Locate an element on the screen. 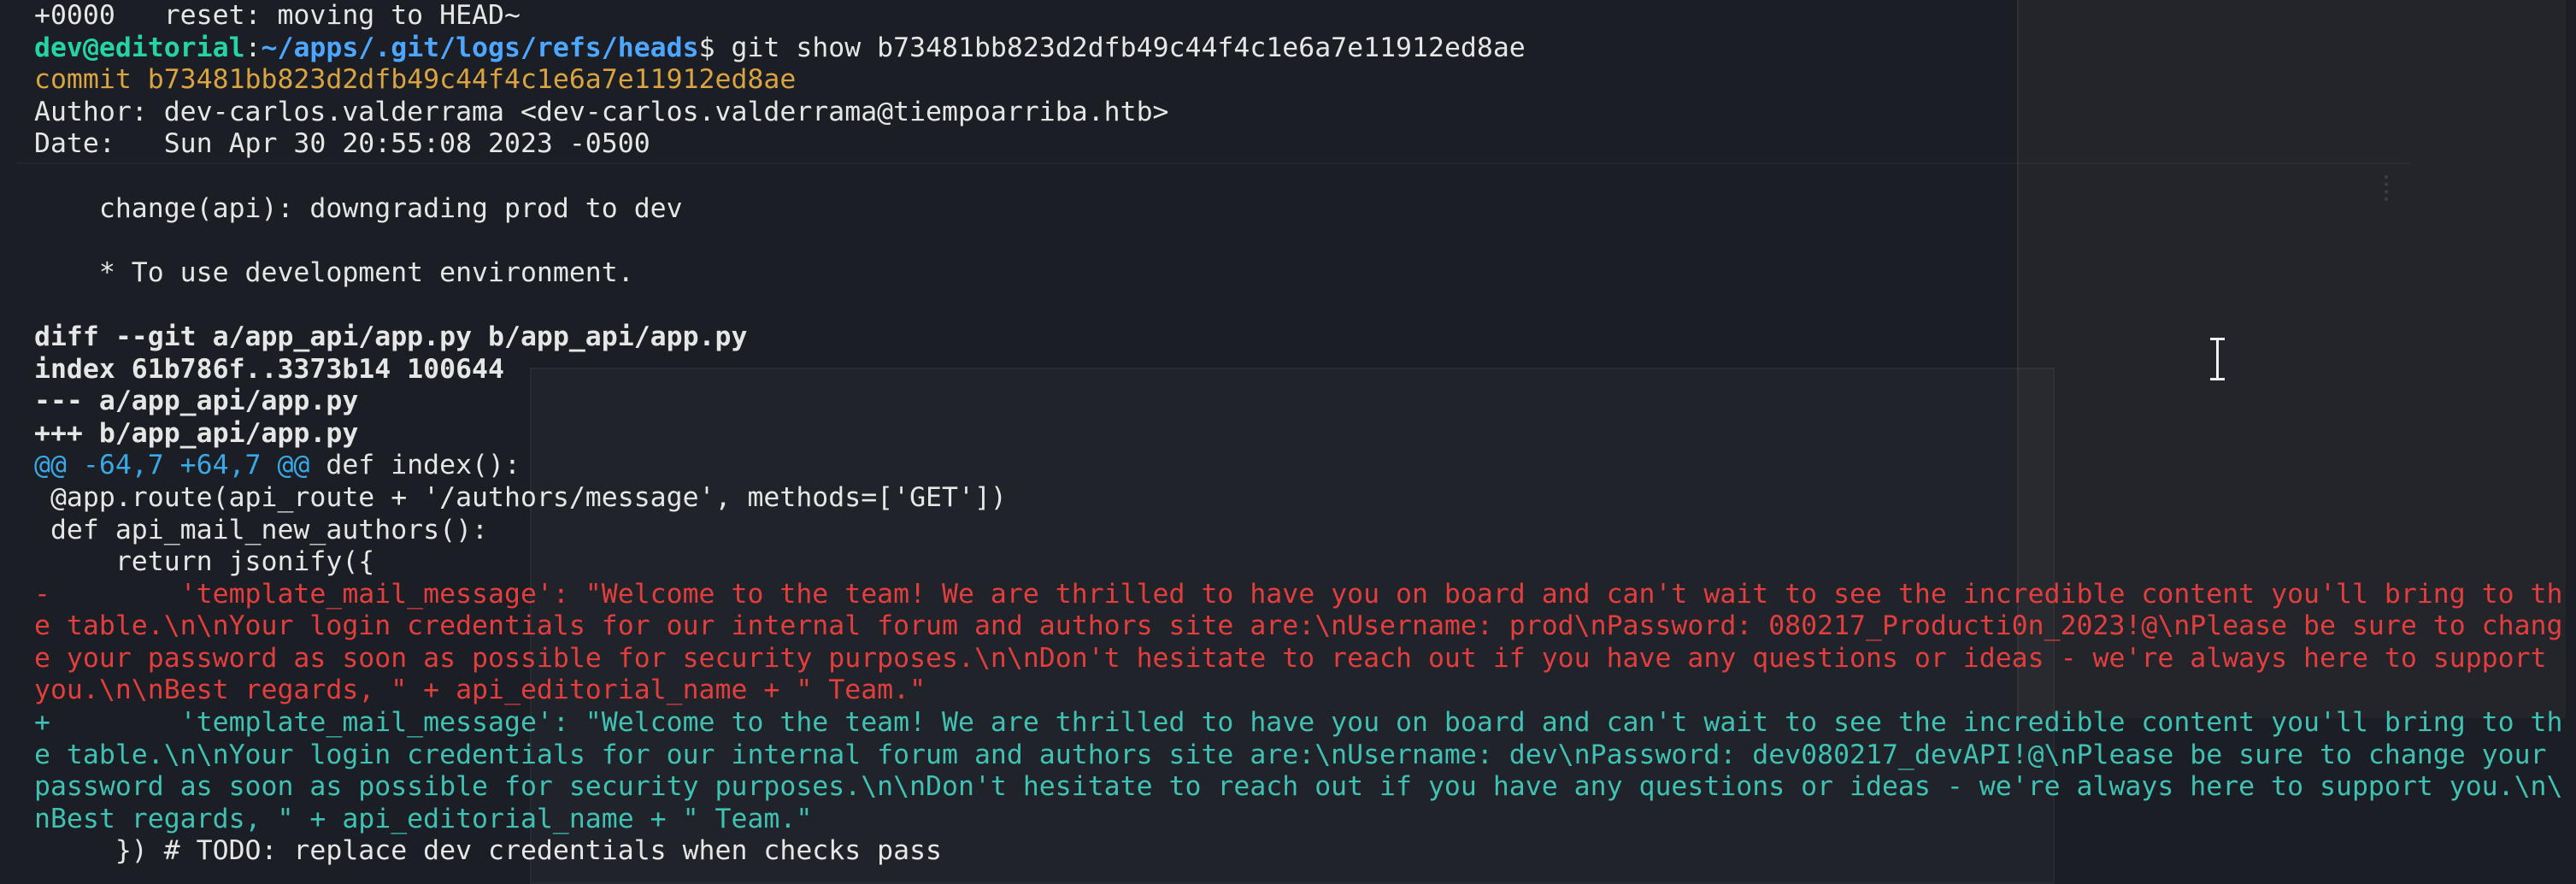 The width and height of the screenshot is (2576, 884). prompt-path: ~/apps/.git/logs/refs/heads is located at coordinates (480, 47).